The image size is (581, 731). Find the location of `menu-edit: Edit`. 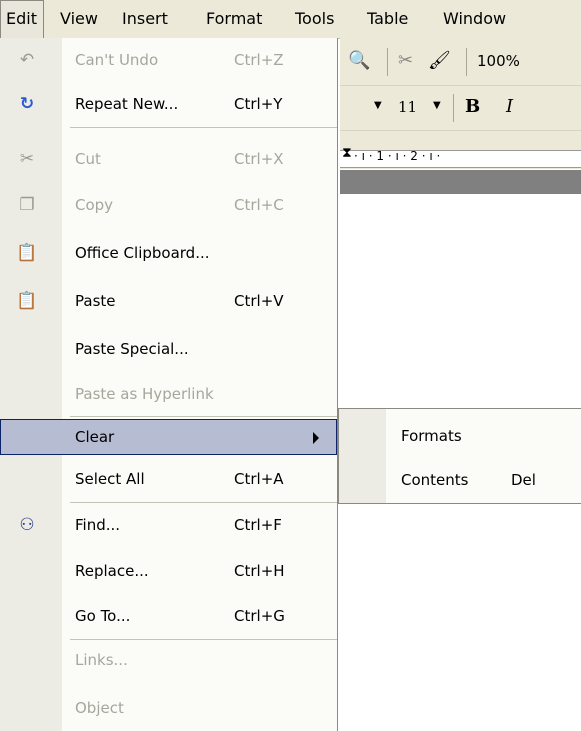

menu-edit: Edit is located at coordinates (22, 19).